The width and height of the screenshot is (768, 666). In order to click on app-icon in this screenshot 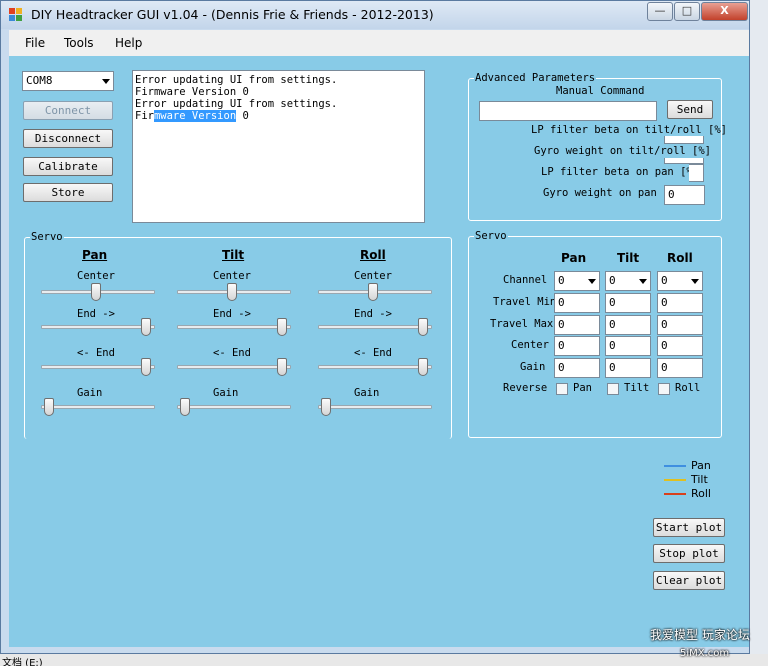, I will do `click(16, 15)`.